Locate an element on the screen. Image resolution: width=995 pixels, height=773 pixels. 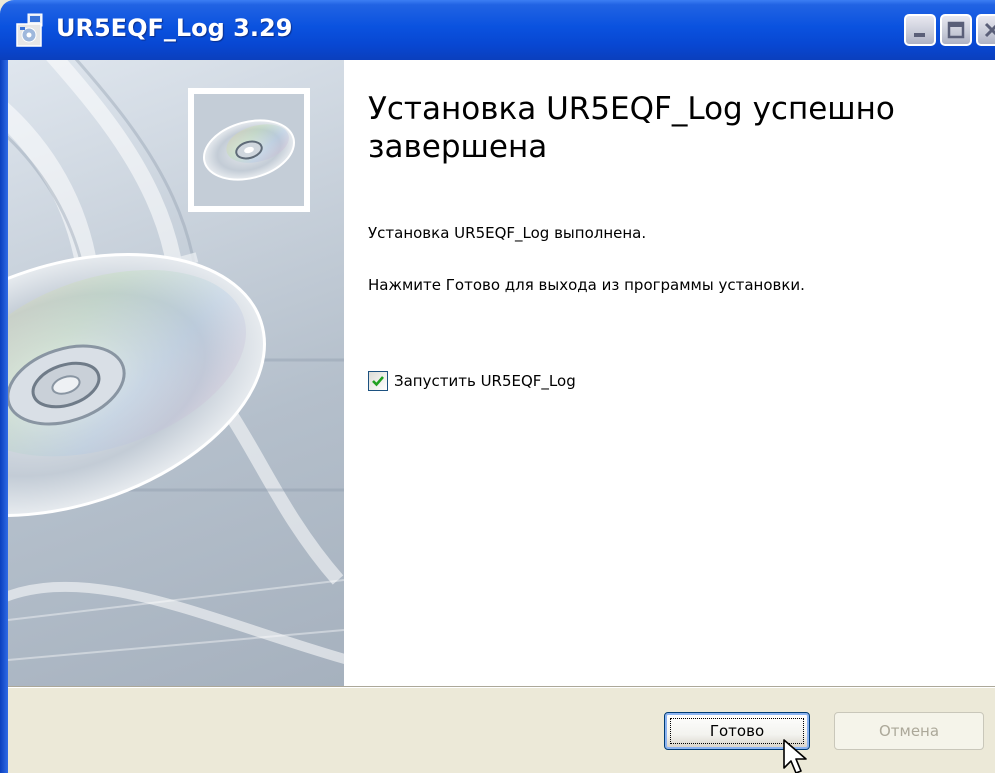
checkmark-icon is located at coordinates (378, 381).